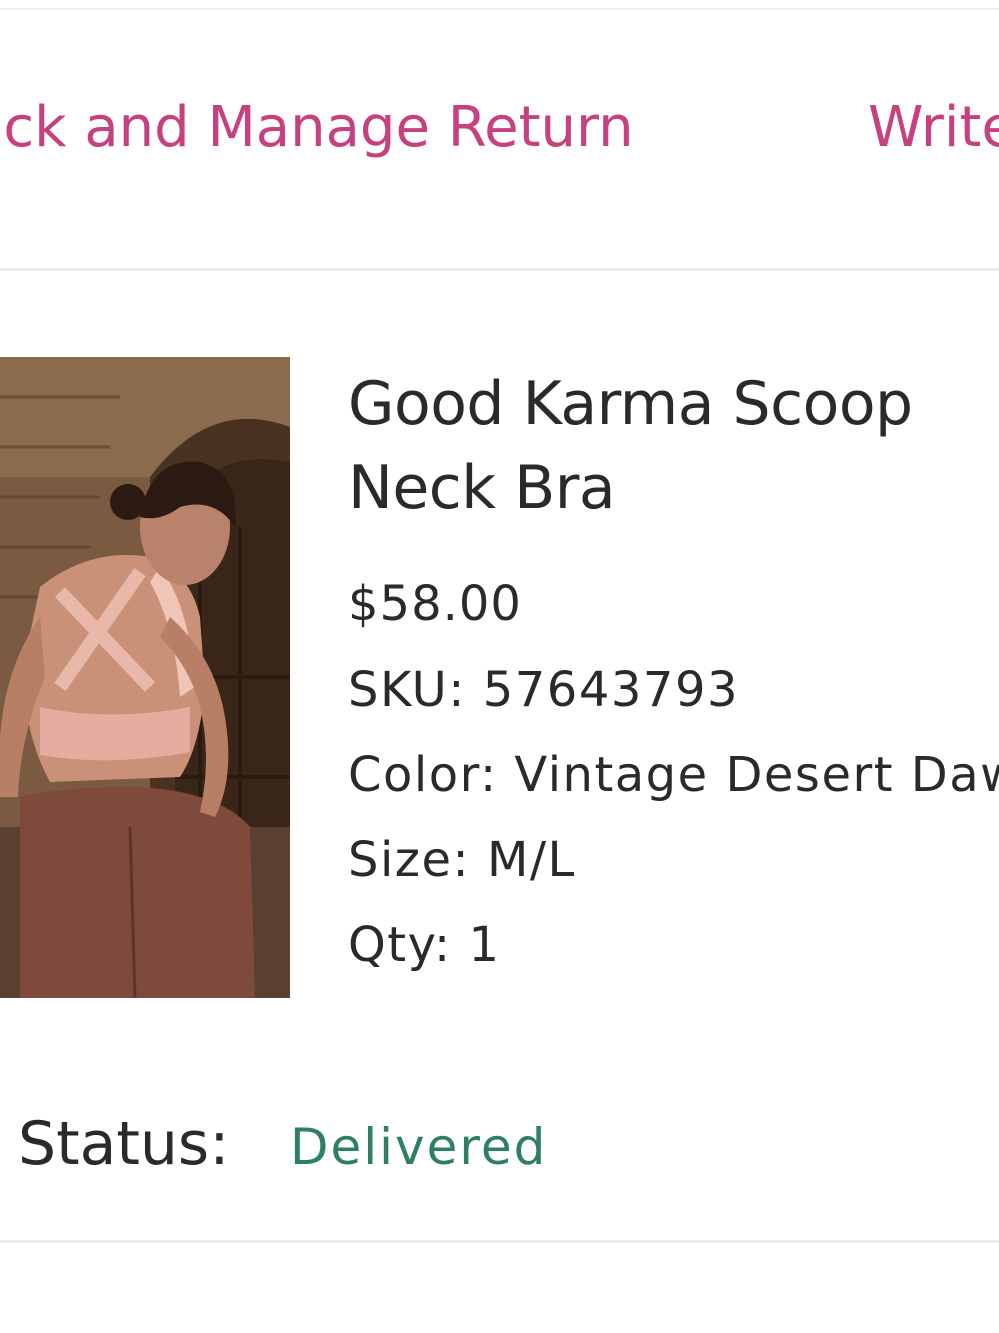 The width and height of the screenshot is (999, 1333). I want to click on status-badge: Delivered, so click(419, 1147).